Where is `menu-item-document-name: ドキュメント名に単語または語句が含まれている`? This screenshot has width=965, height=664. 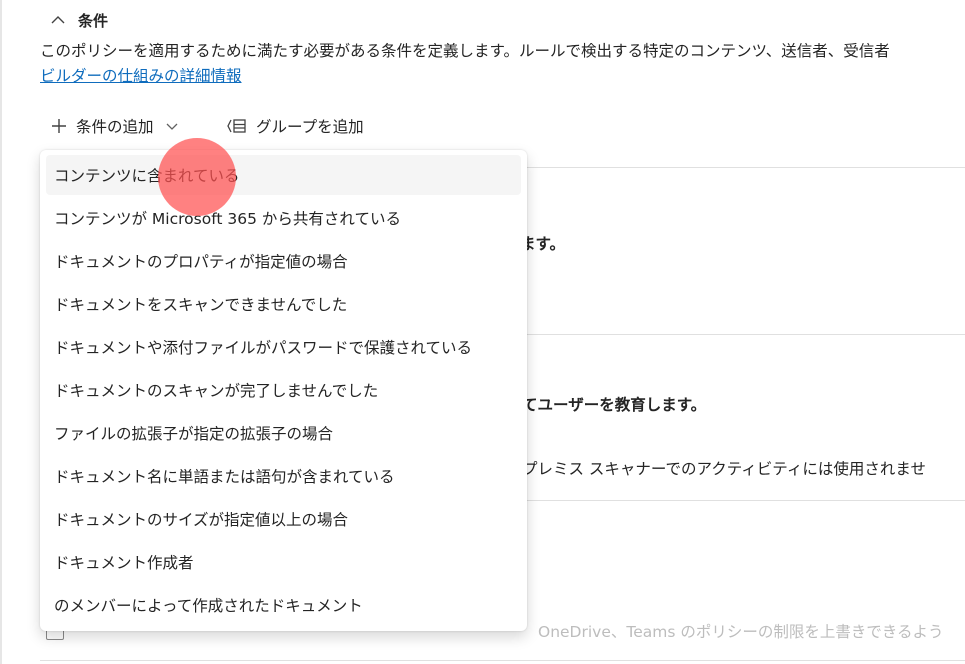
menu-item-document-name: ドキュメント名に単語または語句が含まれている is located at coordinates (283, 476).